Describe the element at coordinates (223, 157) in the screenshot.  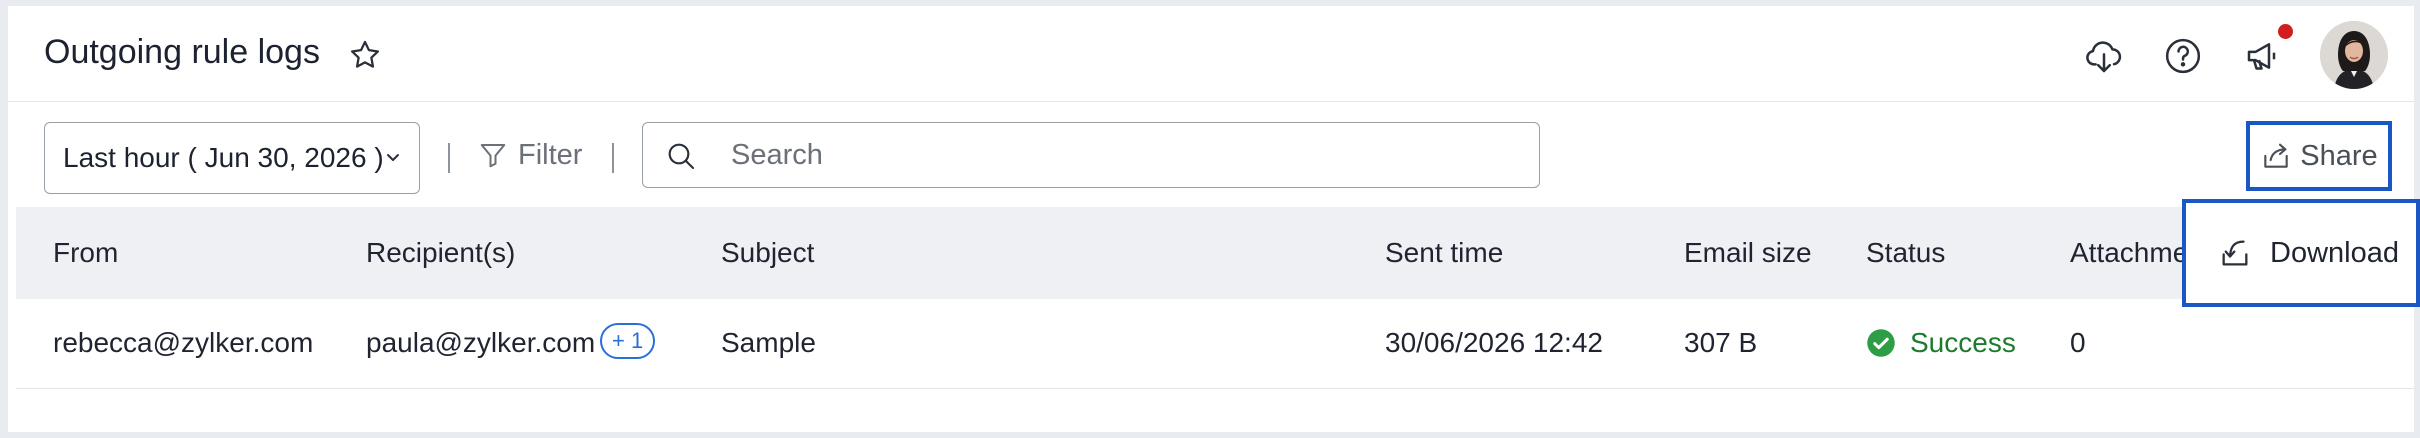
I see `time-range-label: Last hour ( Jun 30, 2026 )` at that location.